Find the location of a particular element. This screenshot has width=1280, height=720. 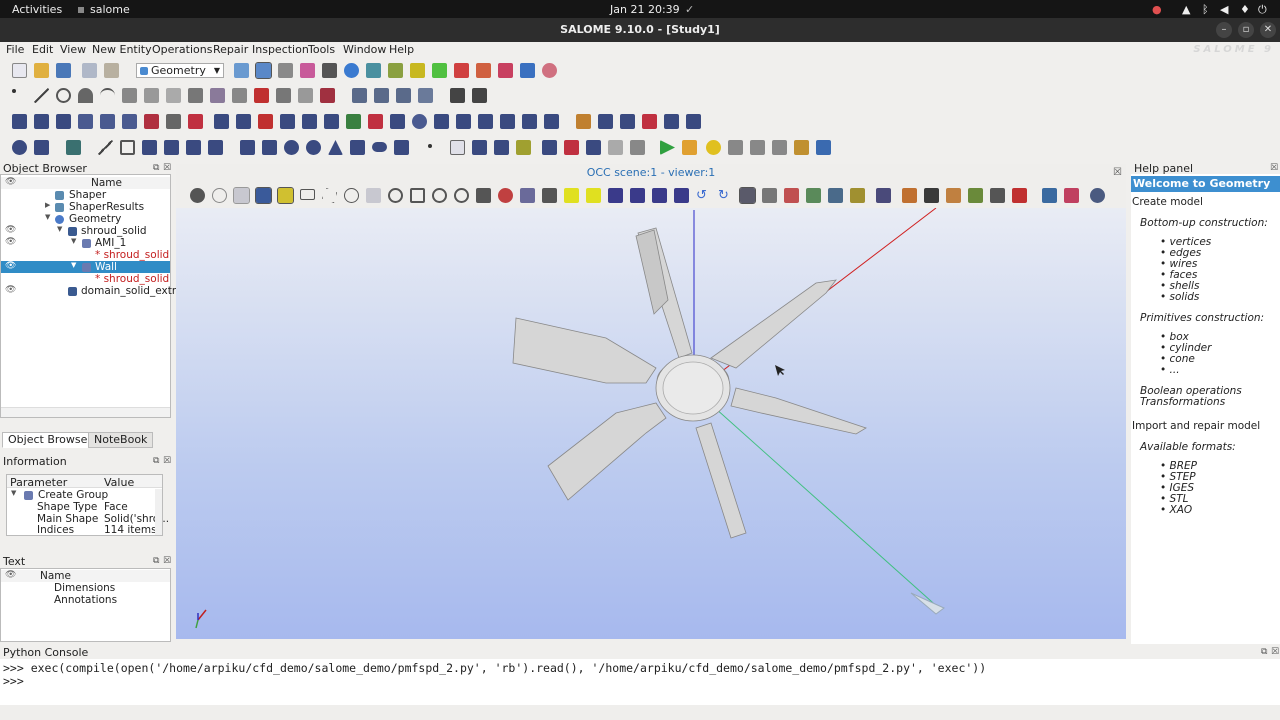

sew-icon is located at coordinates (693, 121).